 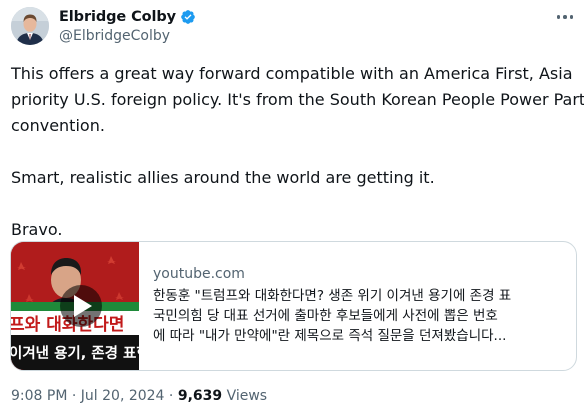 I want to click on author-name: Elbridge Colby, so click(x=117, y=17).